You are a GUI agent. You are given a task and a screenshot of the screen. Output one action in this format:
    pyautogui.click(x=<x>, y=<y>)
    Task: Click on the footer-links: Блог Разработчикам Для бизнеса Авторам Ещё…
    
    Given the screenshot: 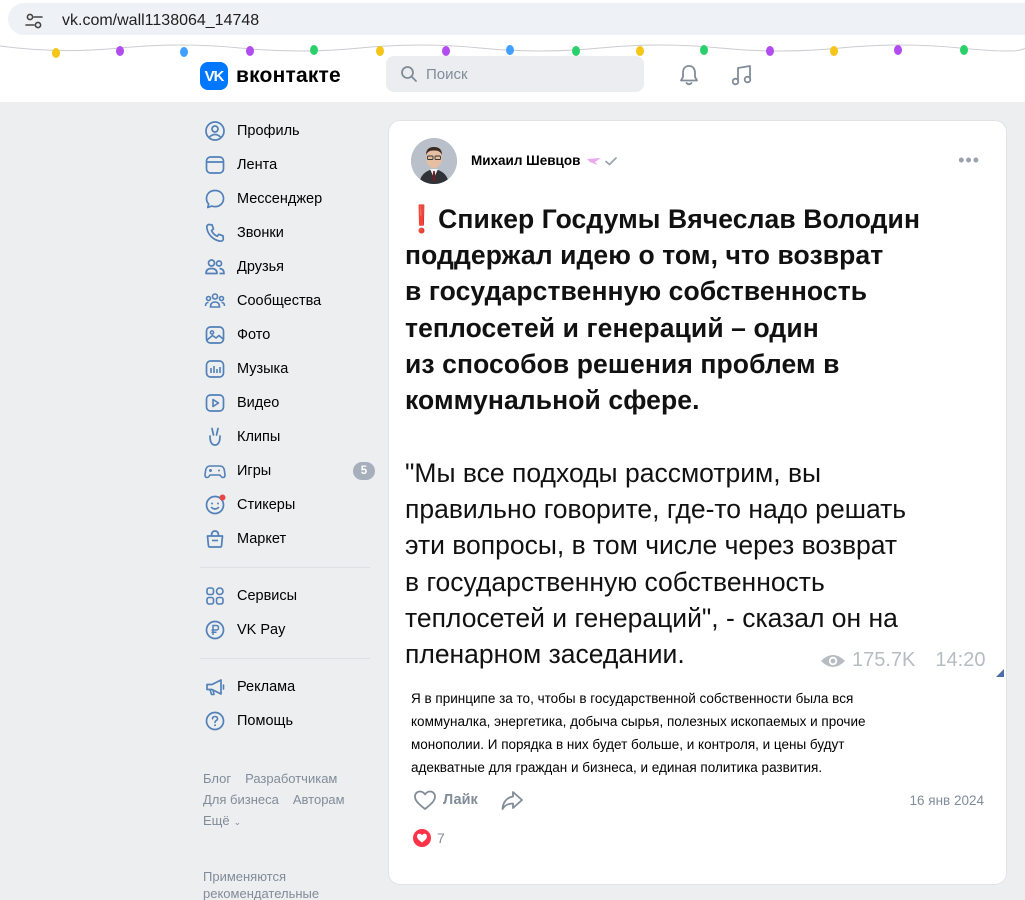 What is the action you would take?
    pyautogui.click(x=290, y=800)
    